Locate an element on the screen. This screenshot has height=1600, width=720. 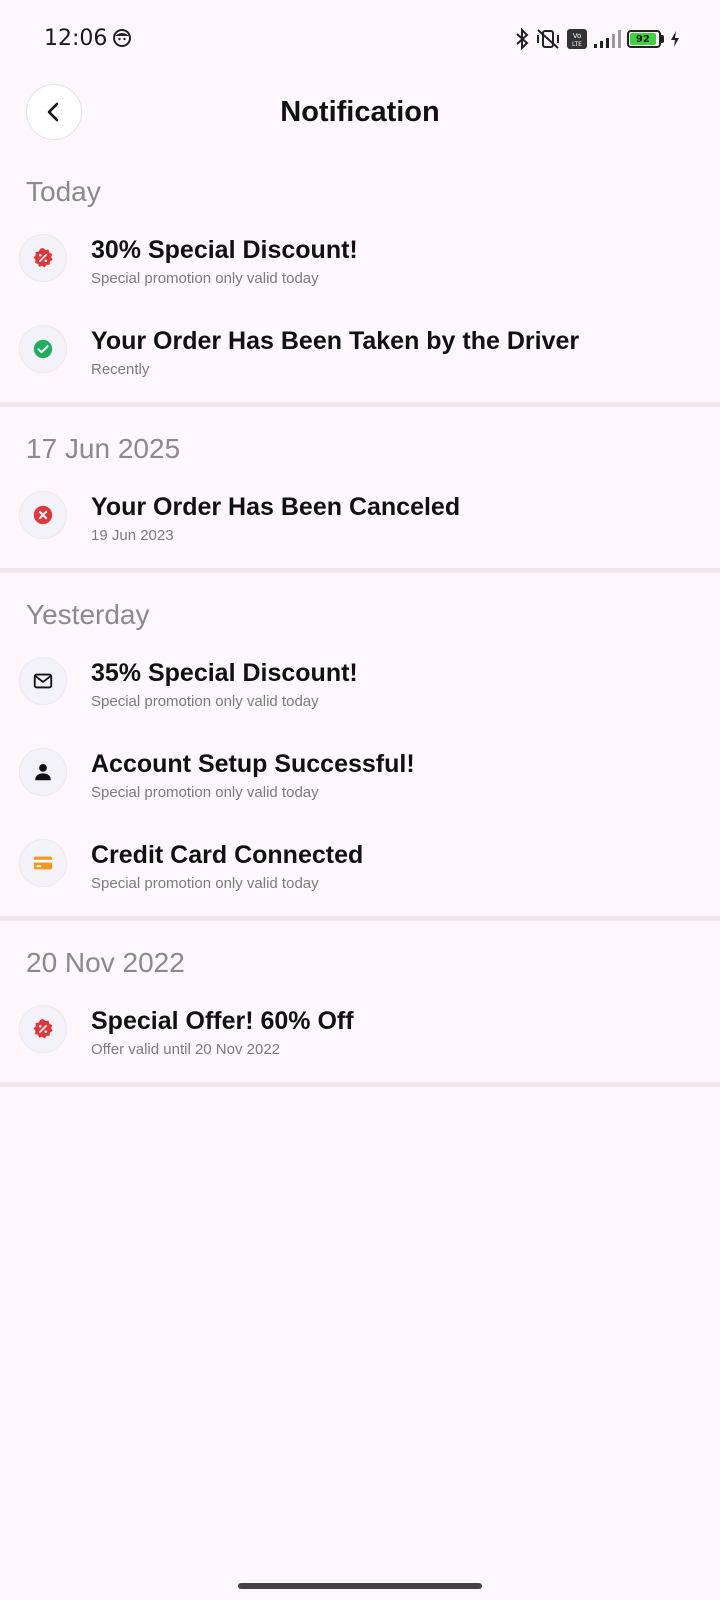
cancel-circle-icon is located at coordinates (43, 515).